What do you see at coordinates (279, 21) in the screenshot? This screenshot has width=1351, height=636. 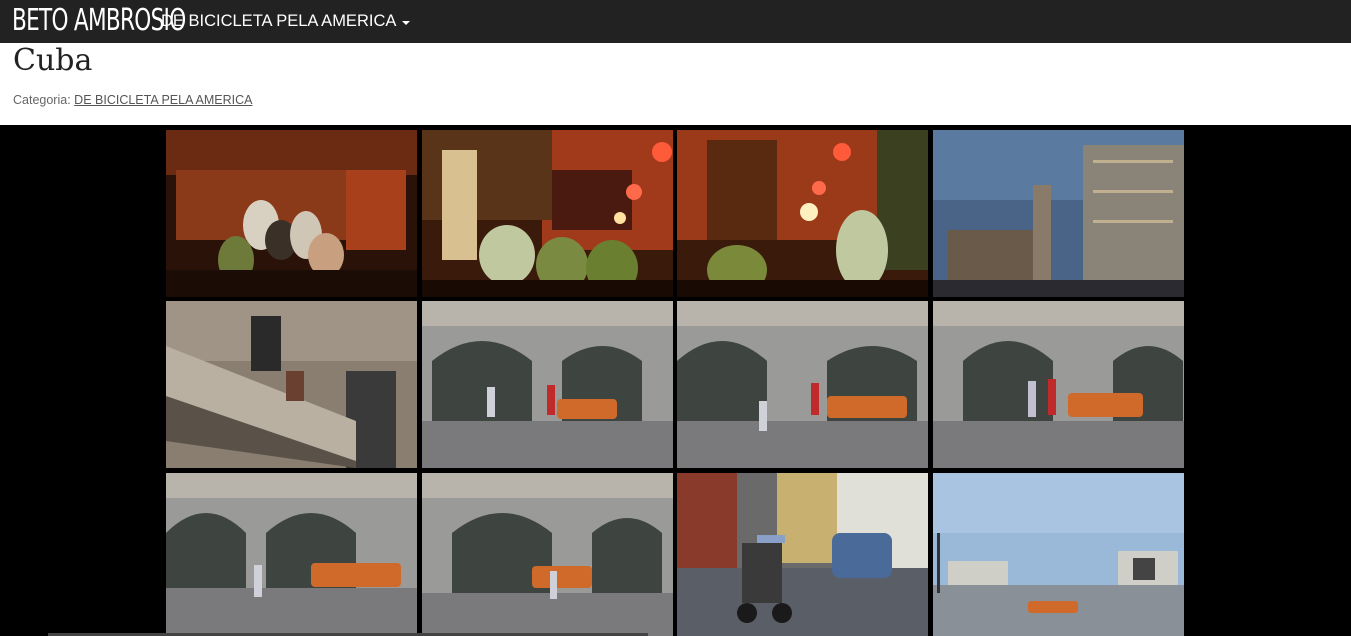 I see `nav-dropdown-label: DE BICICLETA PELA AMERICA` at bounding box center [279, 21].